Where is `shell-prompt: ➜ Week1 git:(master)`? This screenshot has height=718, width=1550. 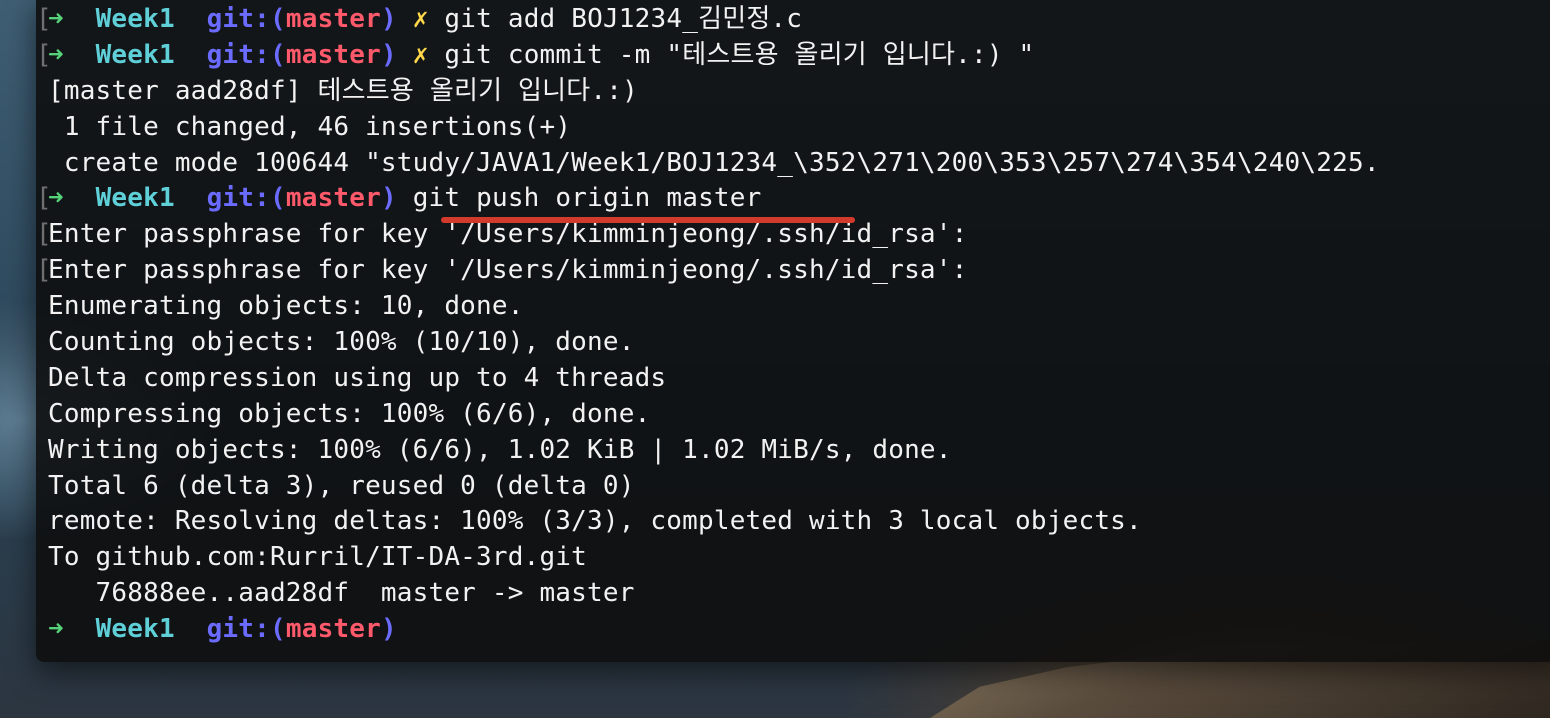
shell-prompt: ➜ Week1 git:(master) is located at coordinates (222, 630).